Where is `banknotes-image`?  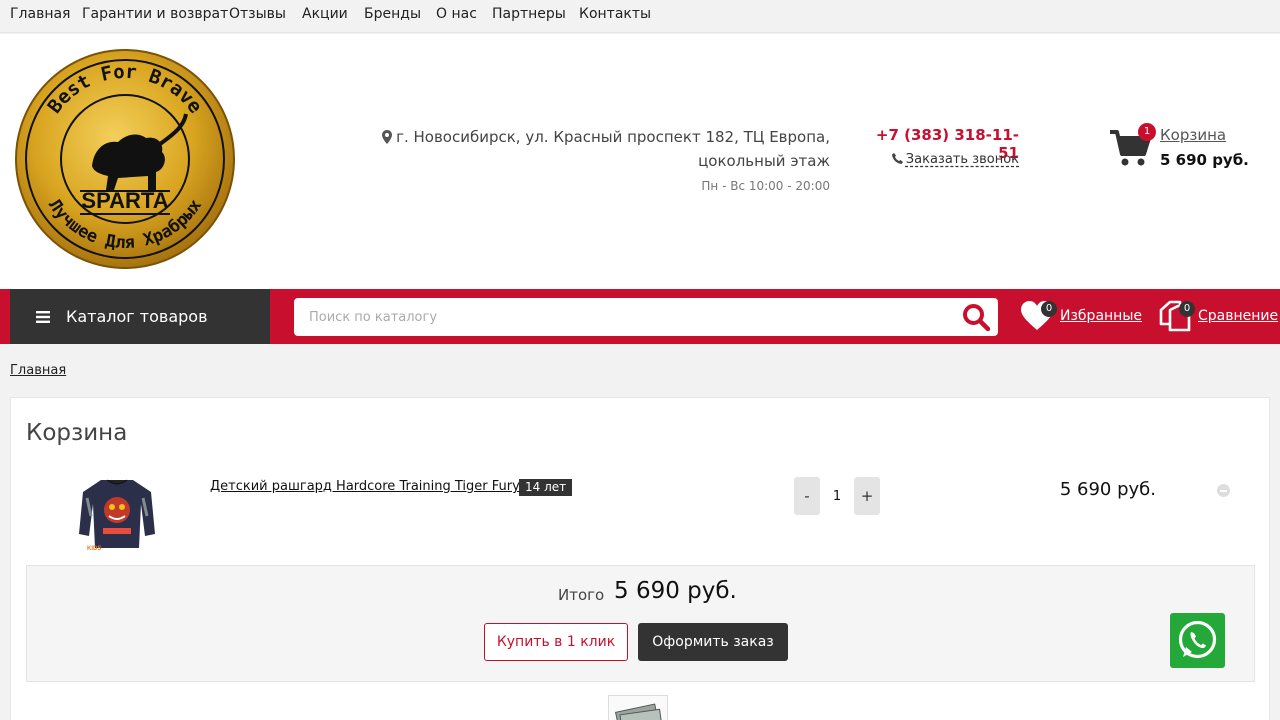 banknotes-image is located at coordinates (638, 707).